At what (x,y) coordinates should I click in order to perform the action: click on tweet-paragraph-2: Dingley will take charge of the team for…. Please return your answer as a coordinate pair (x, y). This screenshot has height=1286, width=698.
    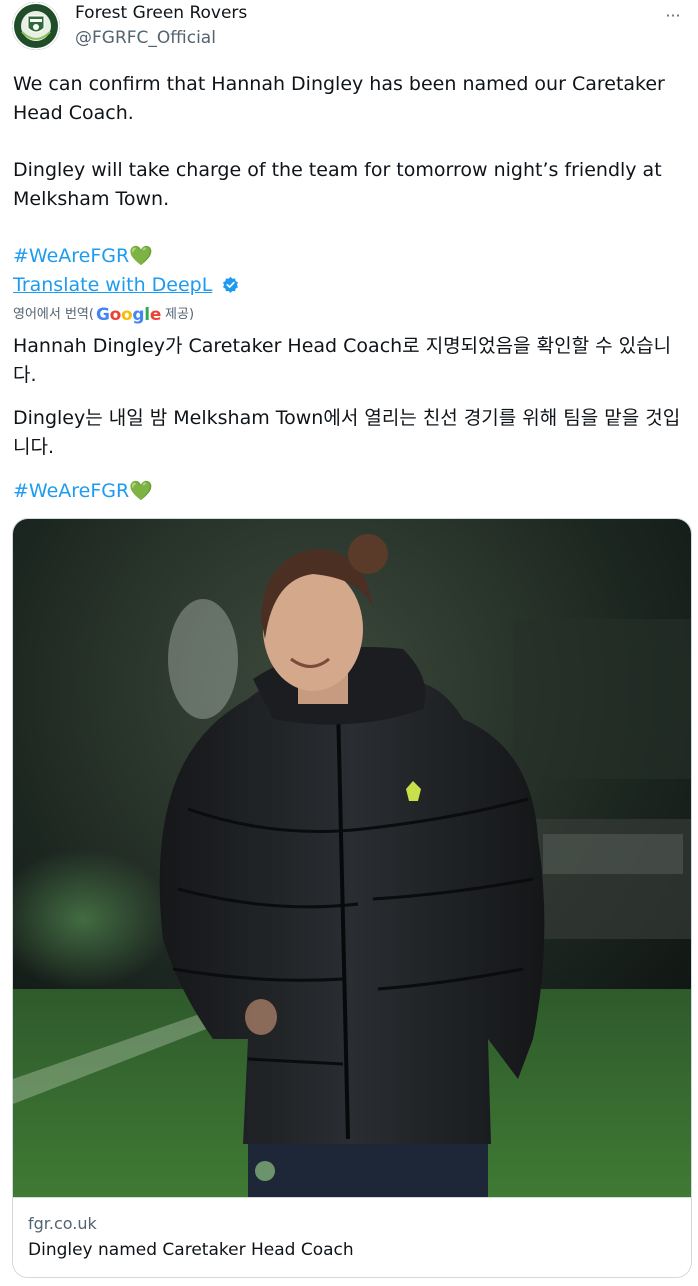
    Looking at the image, I should click on (337, 184).